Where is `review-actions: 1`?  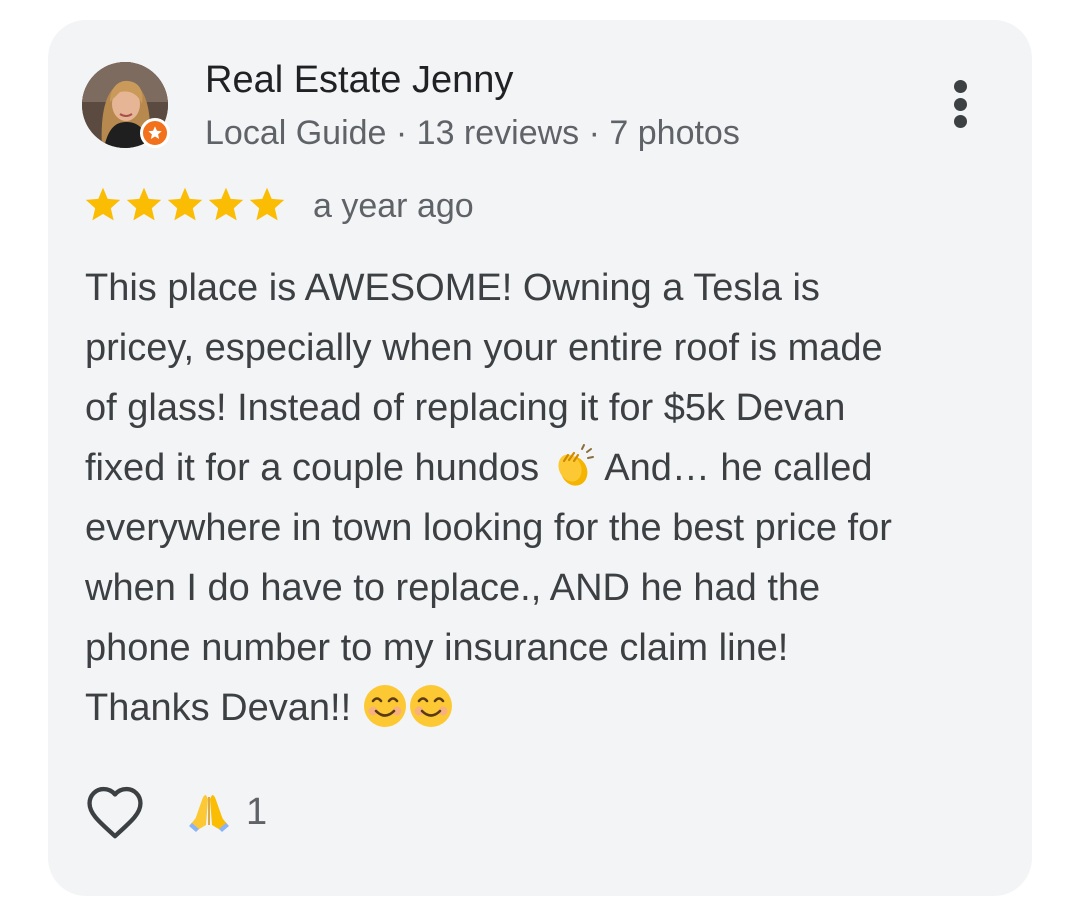
review-actions: 1 is located at coordinates (175, 812).